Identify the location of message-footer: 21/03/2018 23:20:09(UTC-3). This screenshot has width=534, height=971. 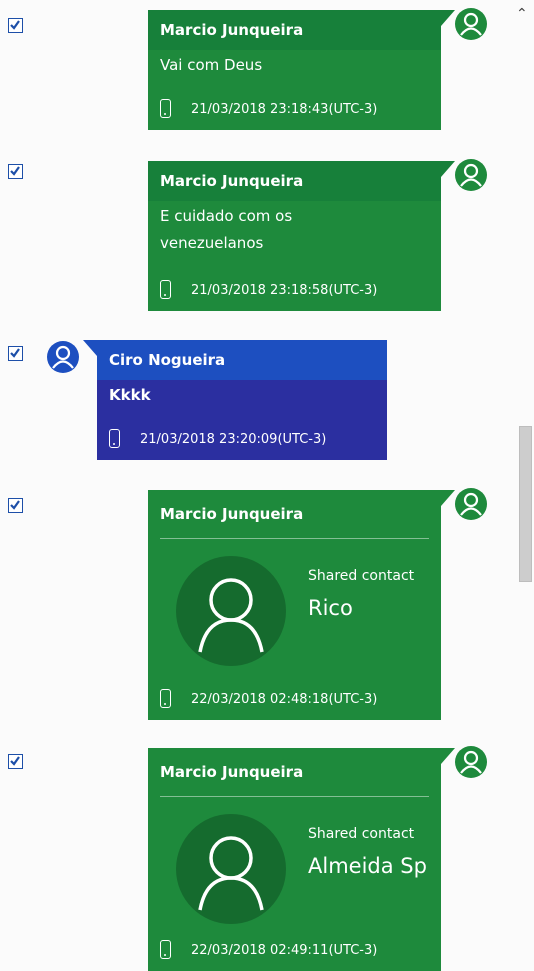
(217, 440).